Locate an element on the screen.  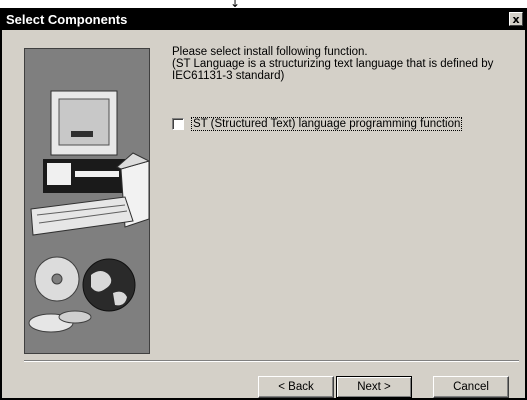
back-button-label: < Back is located at coordinates (296, 387).